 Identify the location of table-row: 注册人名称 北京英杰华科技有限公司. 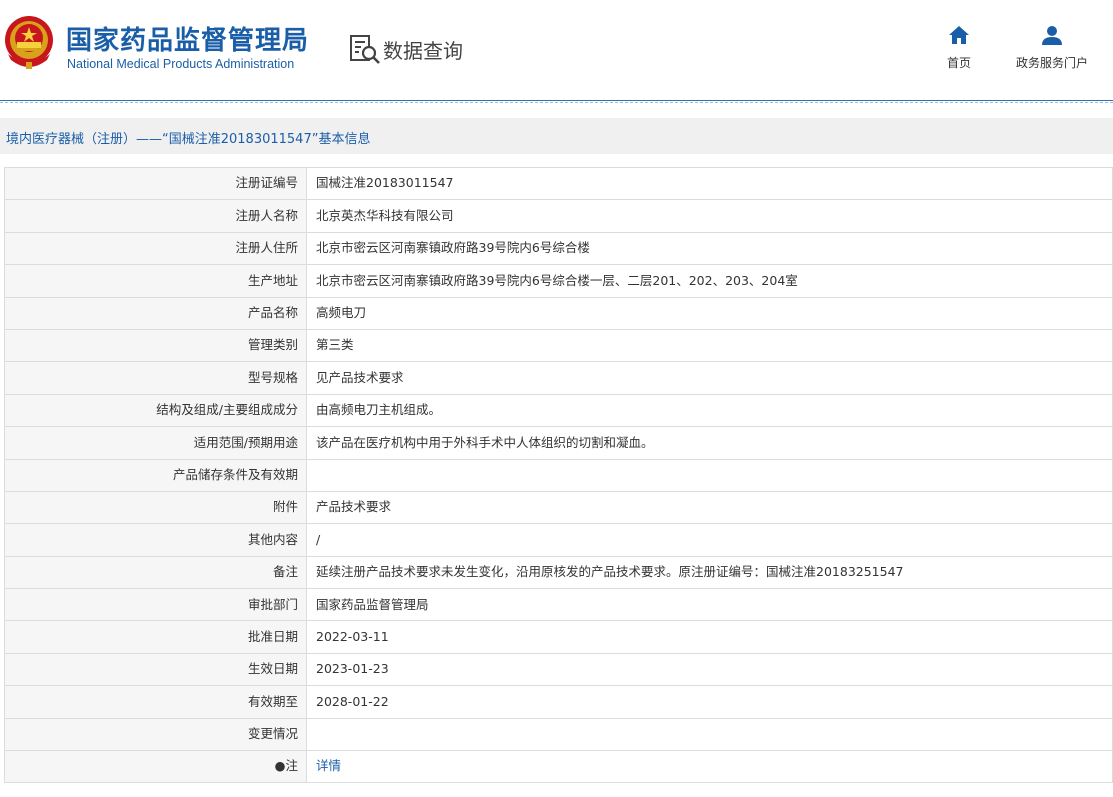
(558, 216).